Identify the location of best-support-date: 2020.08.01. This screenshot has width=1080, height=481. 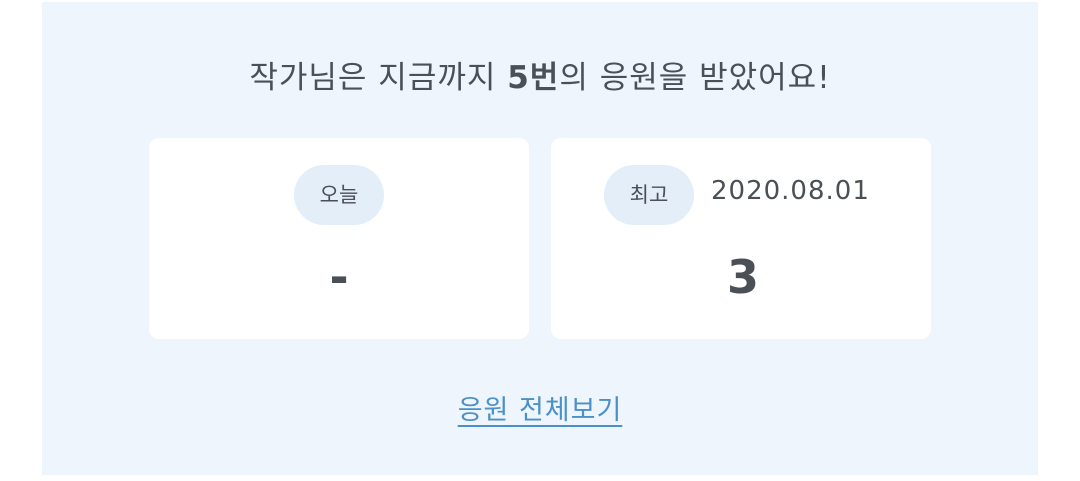
(790, 191).